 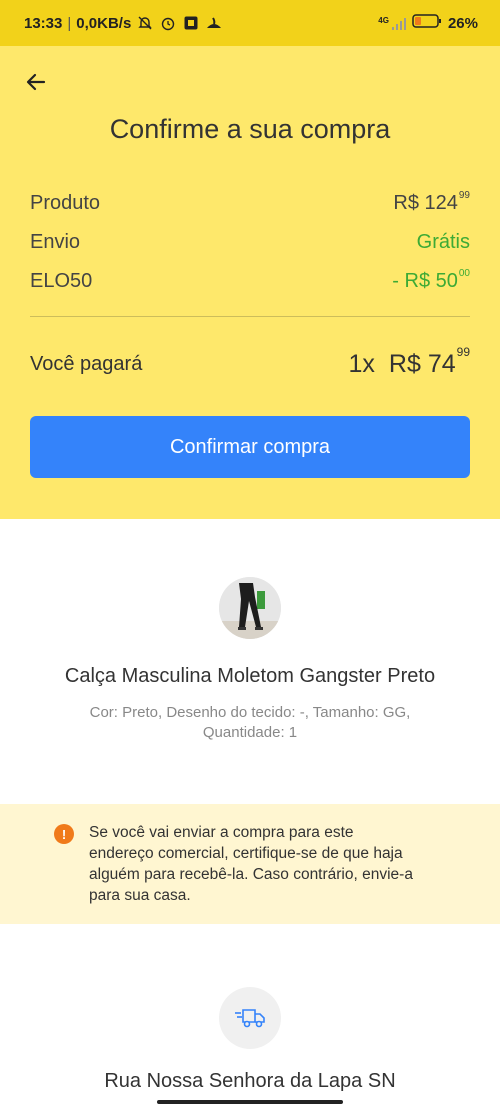 I want to click on shipping-label: Envio, so click(x=55, y=242).